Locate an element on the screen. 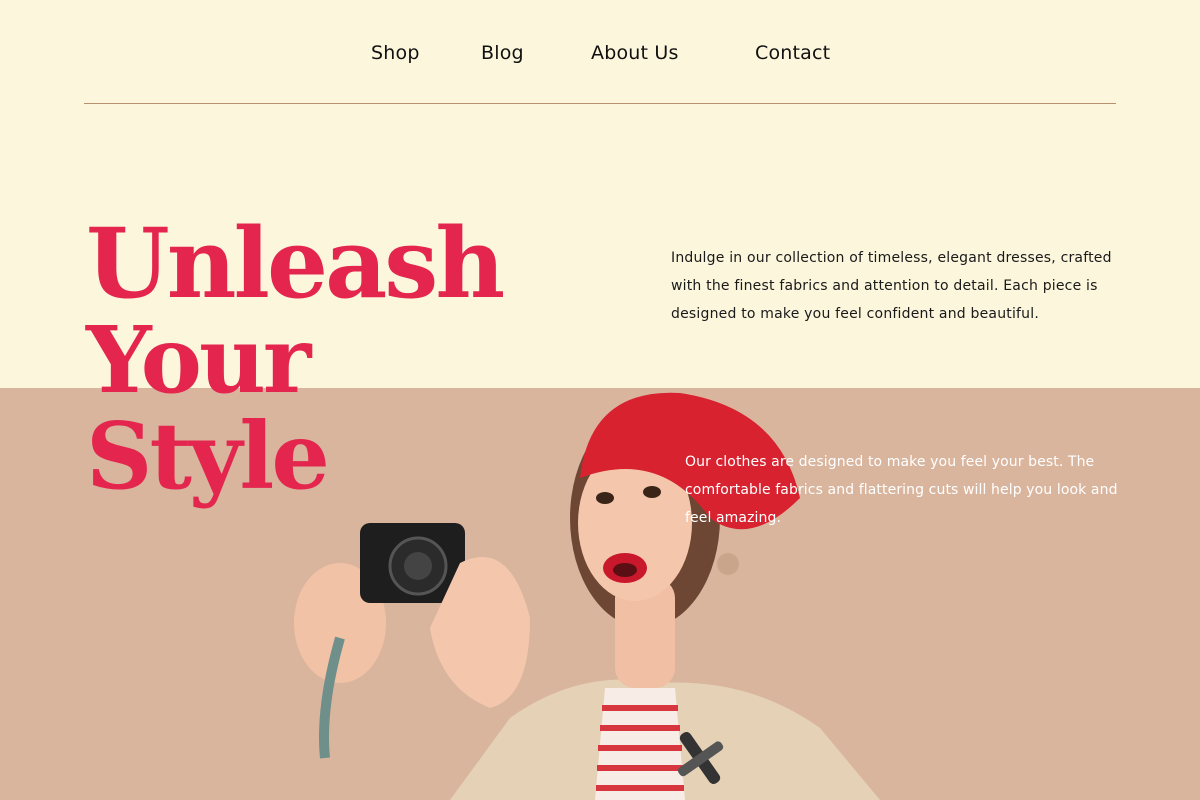  nav-about-us: About Us is located at coordinates (635, 53).